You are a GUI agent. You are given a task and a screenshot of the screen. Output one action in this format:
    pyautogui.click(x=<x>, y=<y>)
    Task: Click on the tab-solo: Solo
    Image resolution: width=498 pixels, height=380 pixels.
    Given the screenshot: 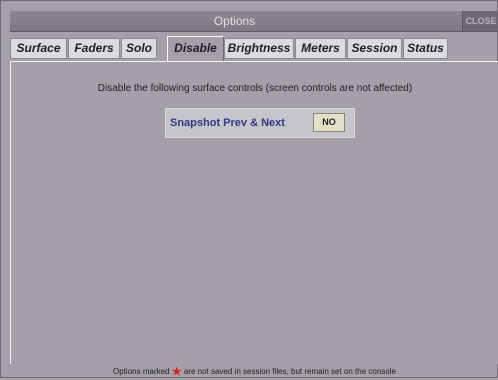 What is the action you would take?
    pyautogui.click(x=139, y=48)
    